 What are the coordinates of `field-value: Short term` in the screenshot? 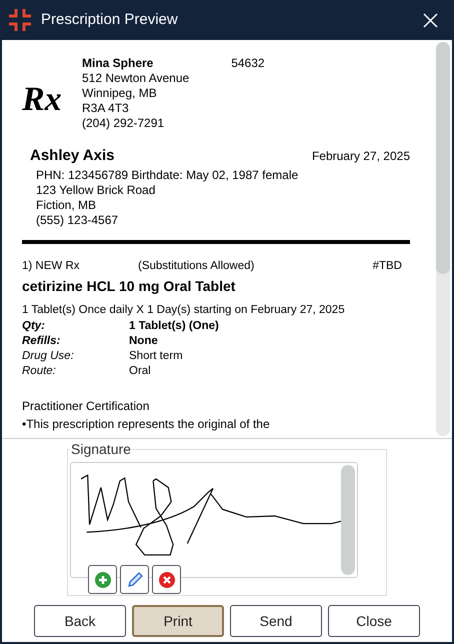 It's located at (156, 356).